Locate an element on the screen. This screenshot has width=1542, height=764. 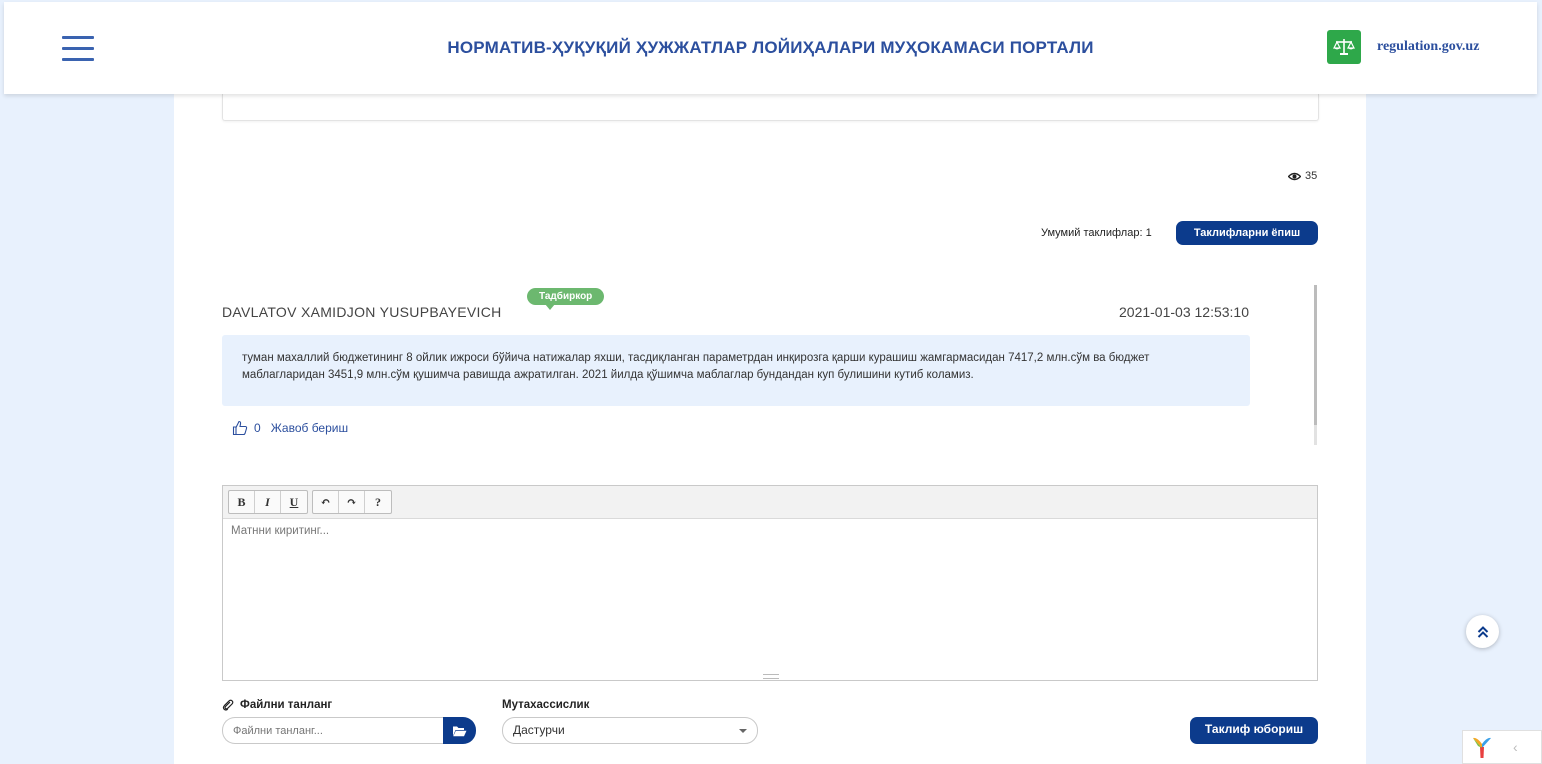
scales-logo-icon is located at coordinates (1344, 47).